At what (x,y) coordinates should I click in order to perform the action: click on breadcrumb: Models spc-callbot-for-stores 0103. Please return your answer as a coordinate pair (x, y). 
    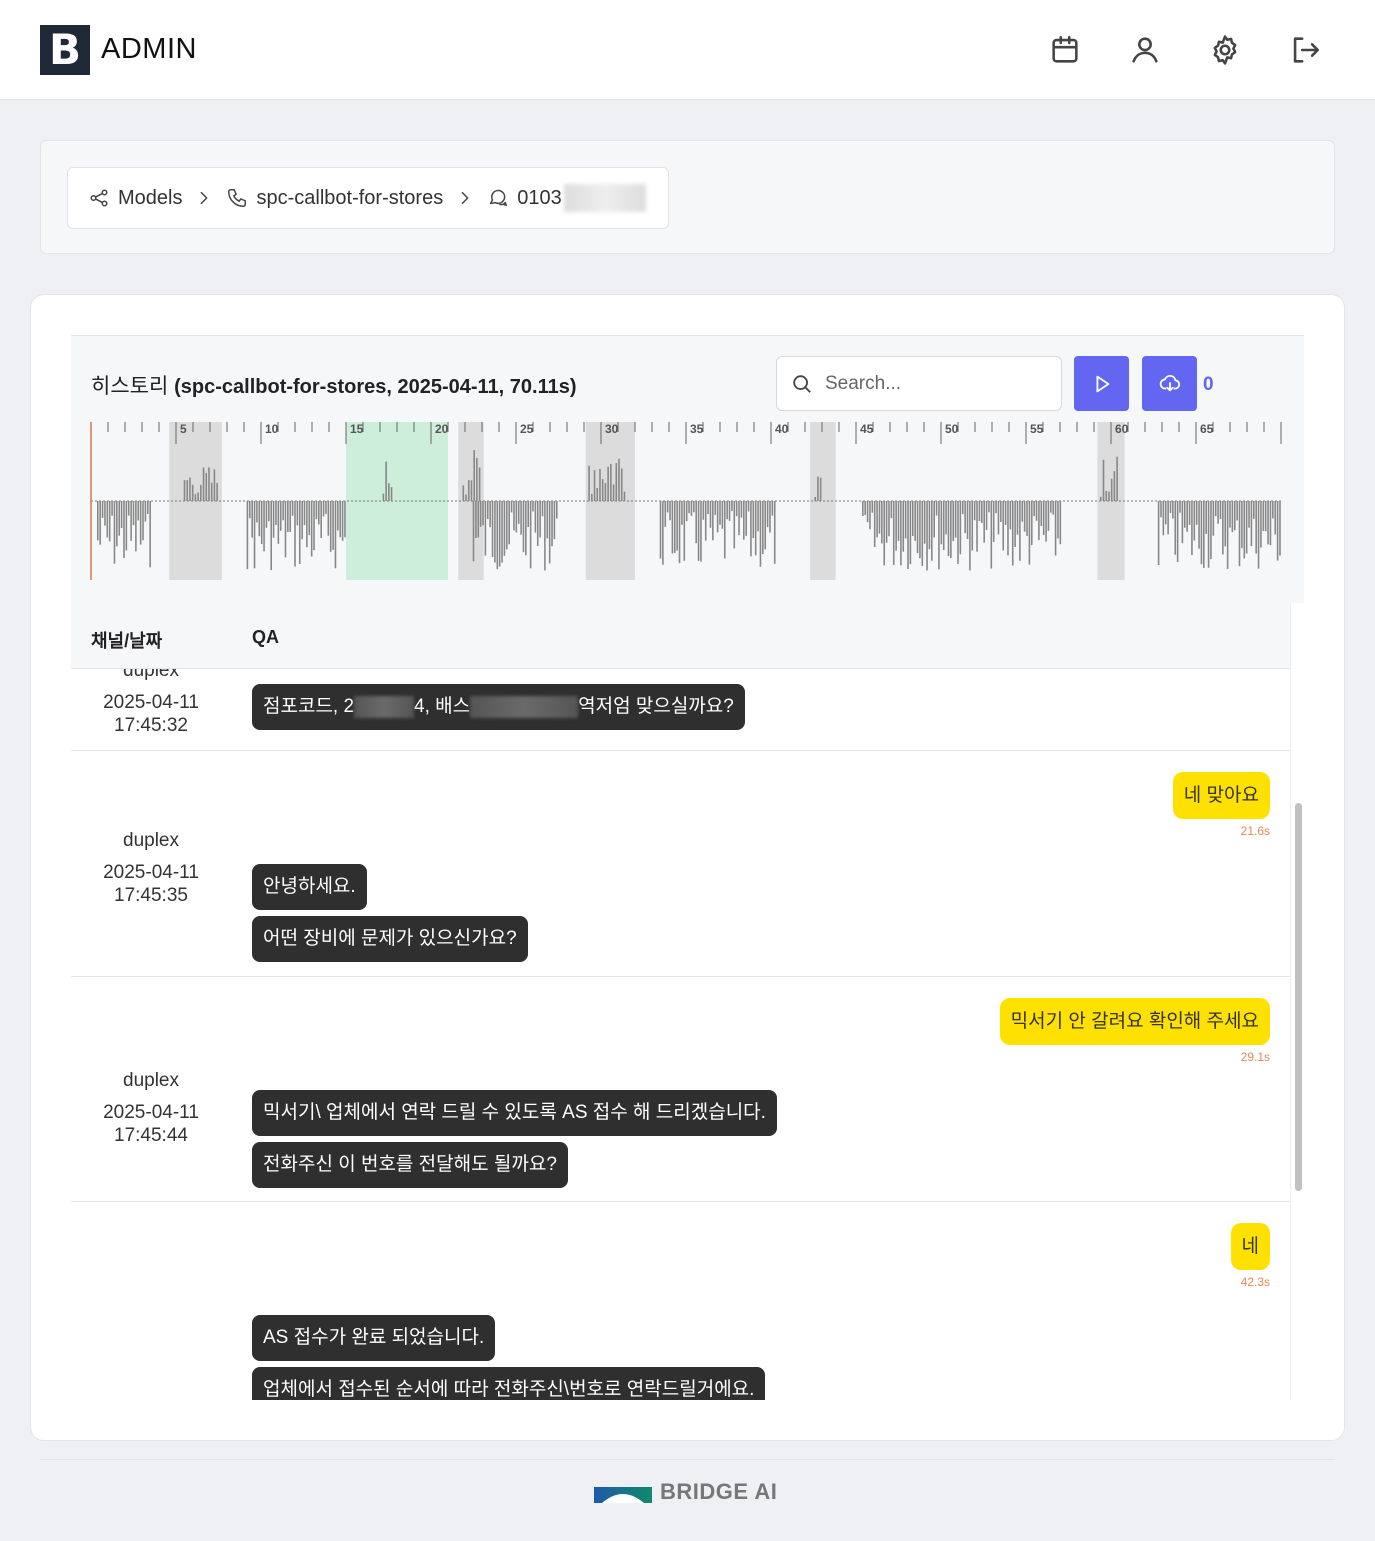
    Looking at the image, I should click on (368, 198).